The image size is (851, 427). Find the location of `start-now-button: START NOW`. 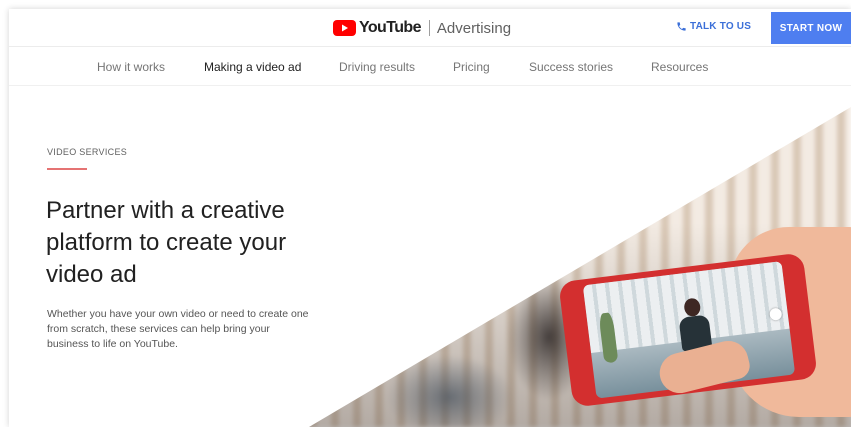

start-now-button: START NOW is located at coordinates (811, 28).